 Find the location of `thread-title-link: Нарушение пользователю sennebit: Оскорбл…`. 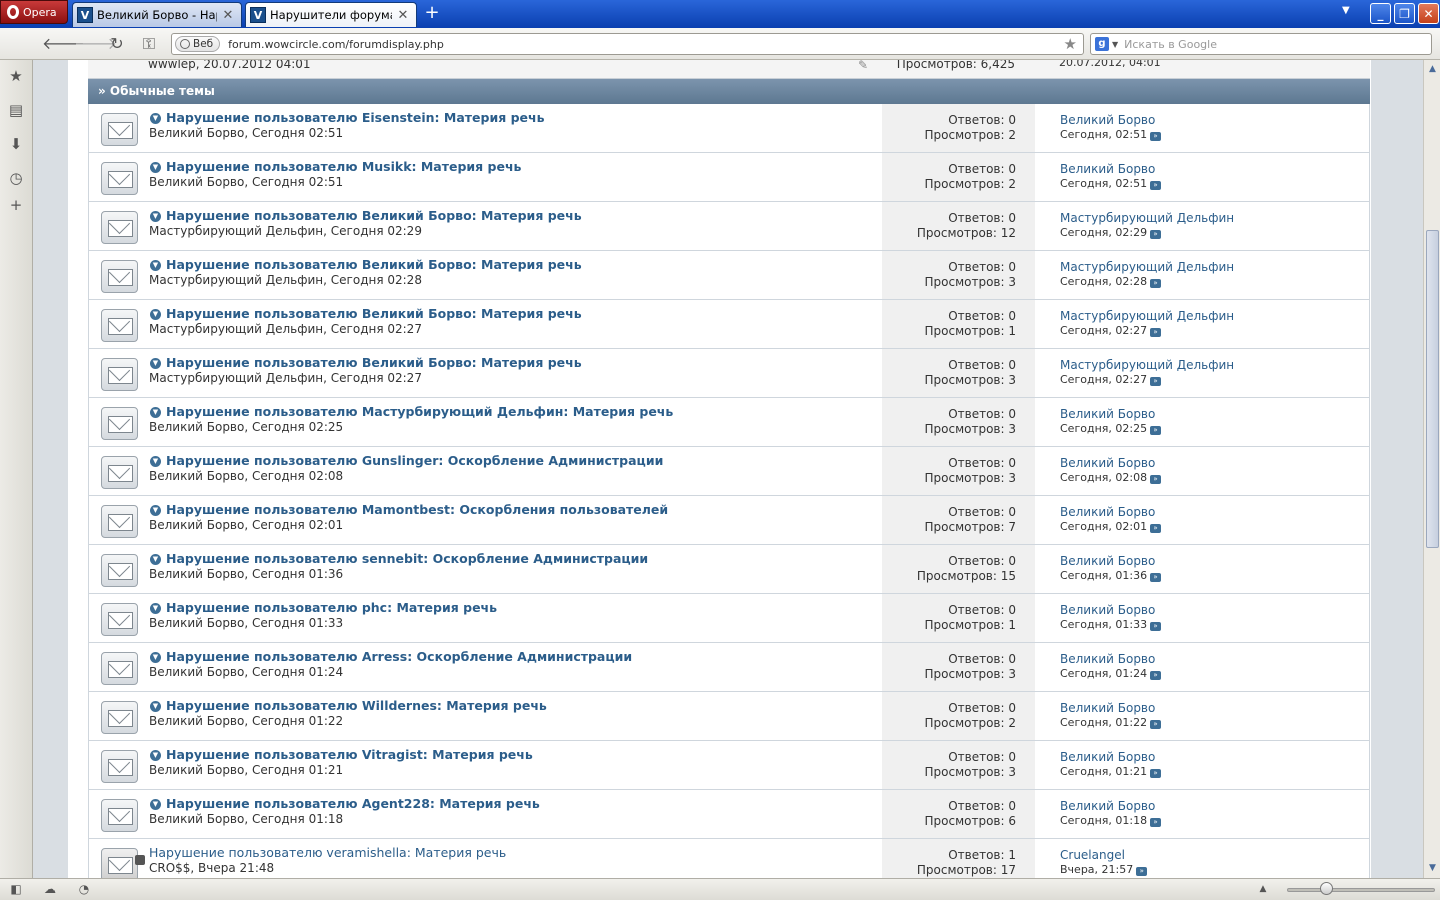

thread-title-link: Нарушение пользователю sennebit: Оскорбл… is located at coordinates (407, 558).